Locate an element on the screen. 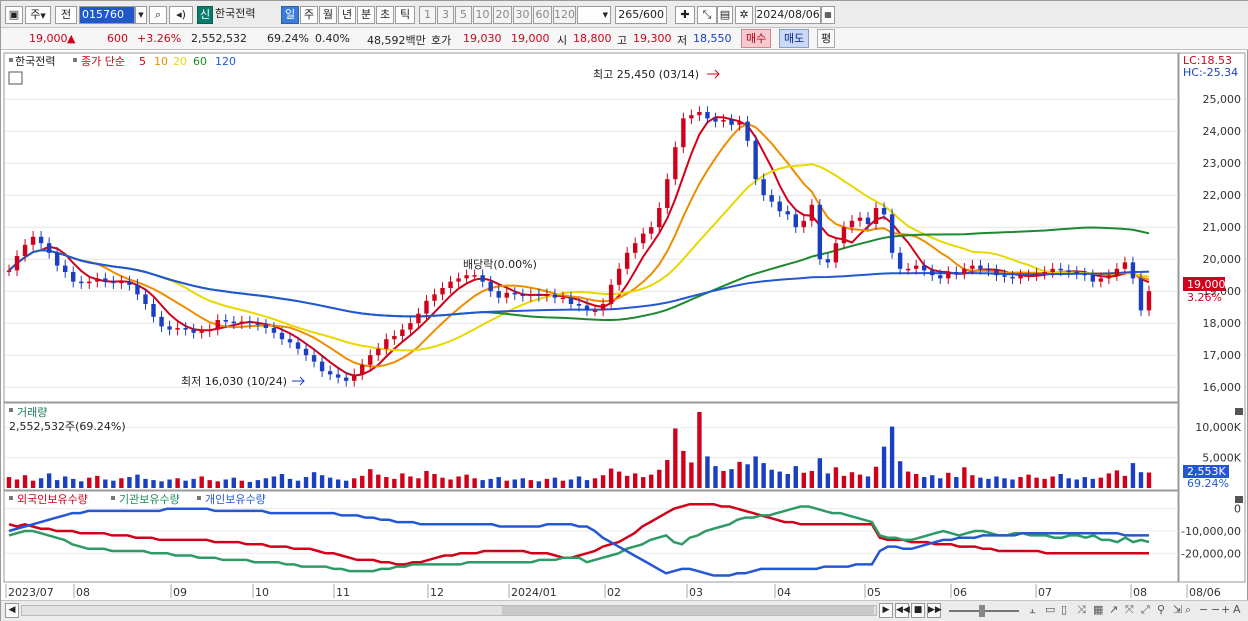  zoom-icon: ⌕ is located at coordinates (1188, 610).